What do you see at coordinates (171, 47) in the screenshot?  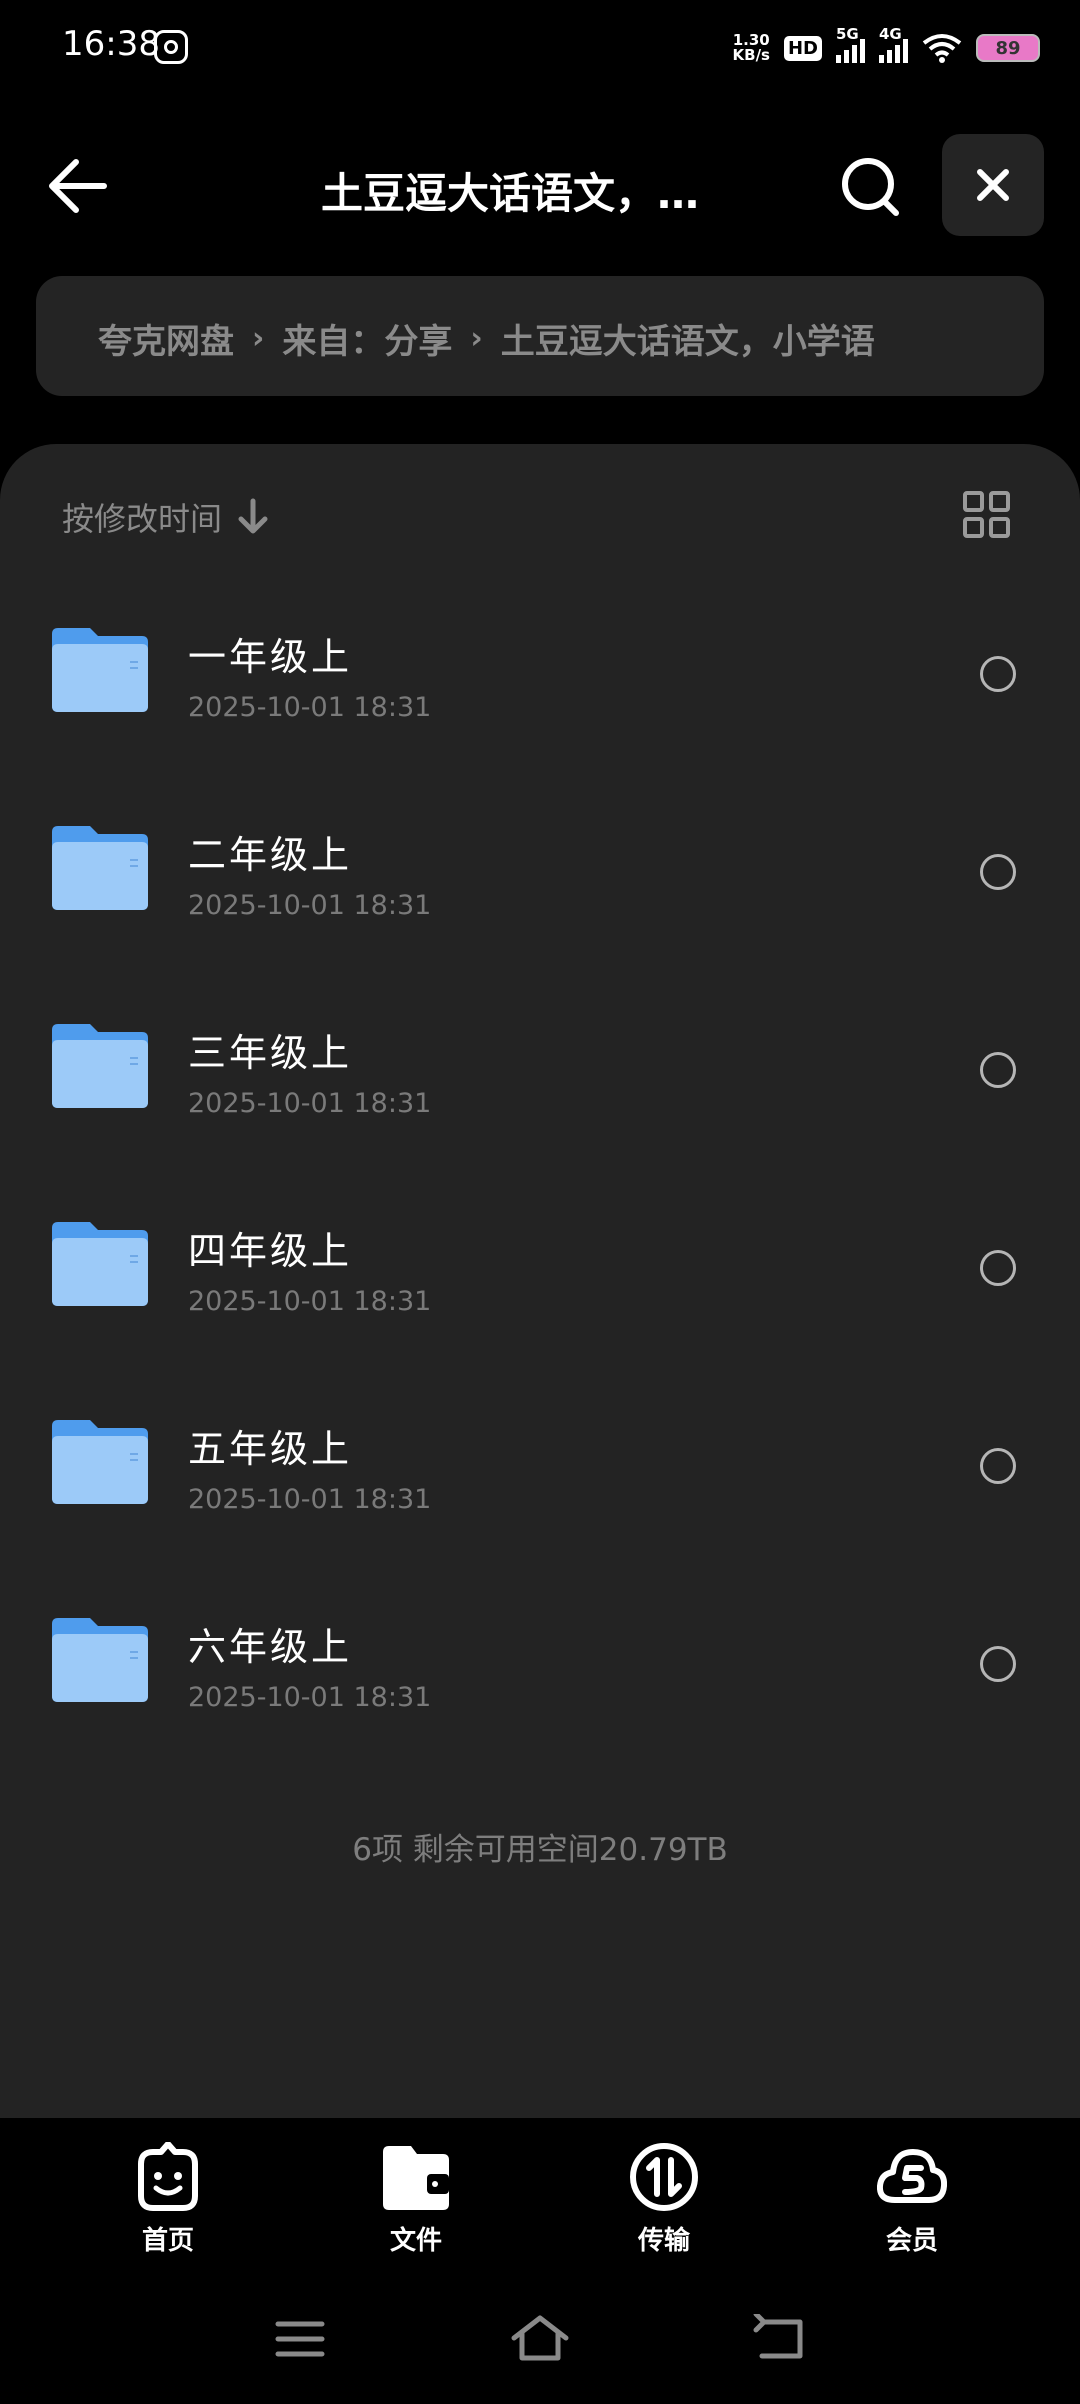 I see `app-notification-icon` at bounding box center [171, 47].